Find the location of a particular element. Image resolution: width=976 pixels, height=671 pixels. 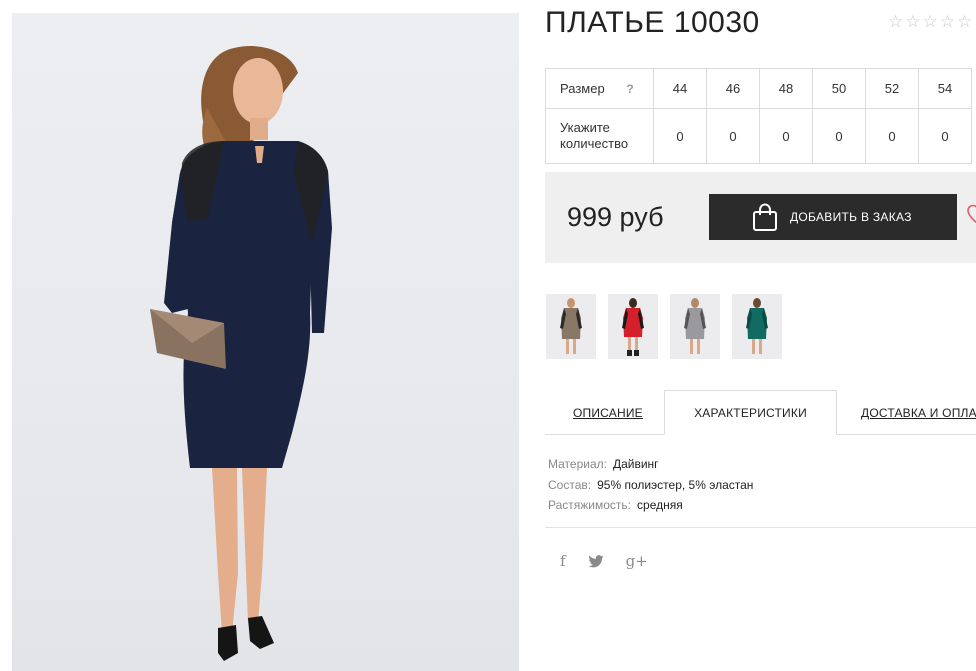

spec-key: Состав: is located at coordinates (570, 484).